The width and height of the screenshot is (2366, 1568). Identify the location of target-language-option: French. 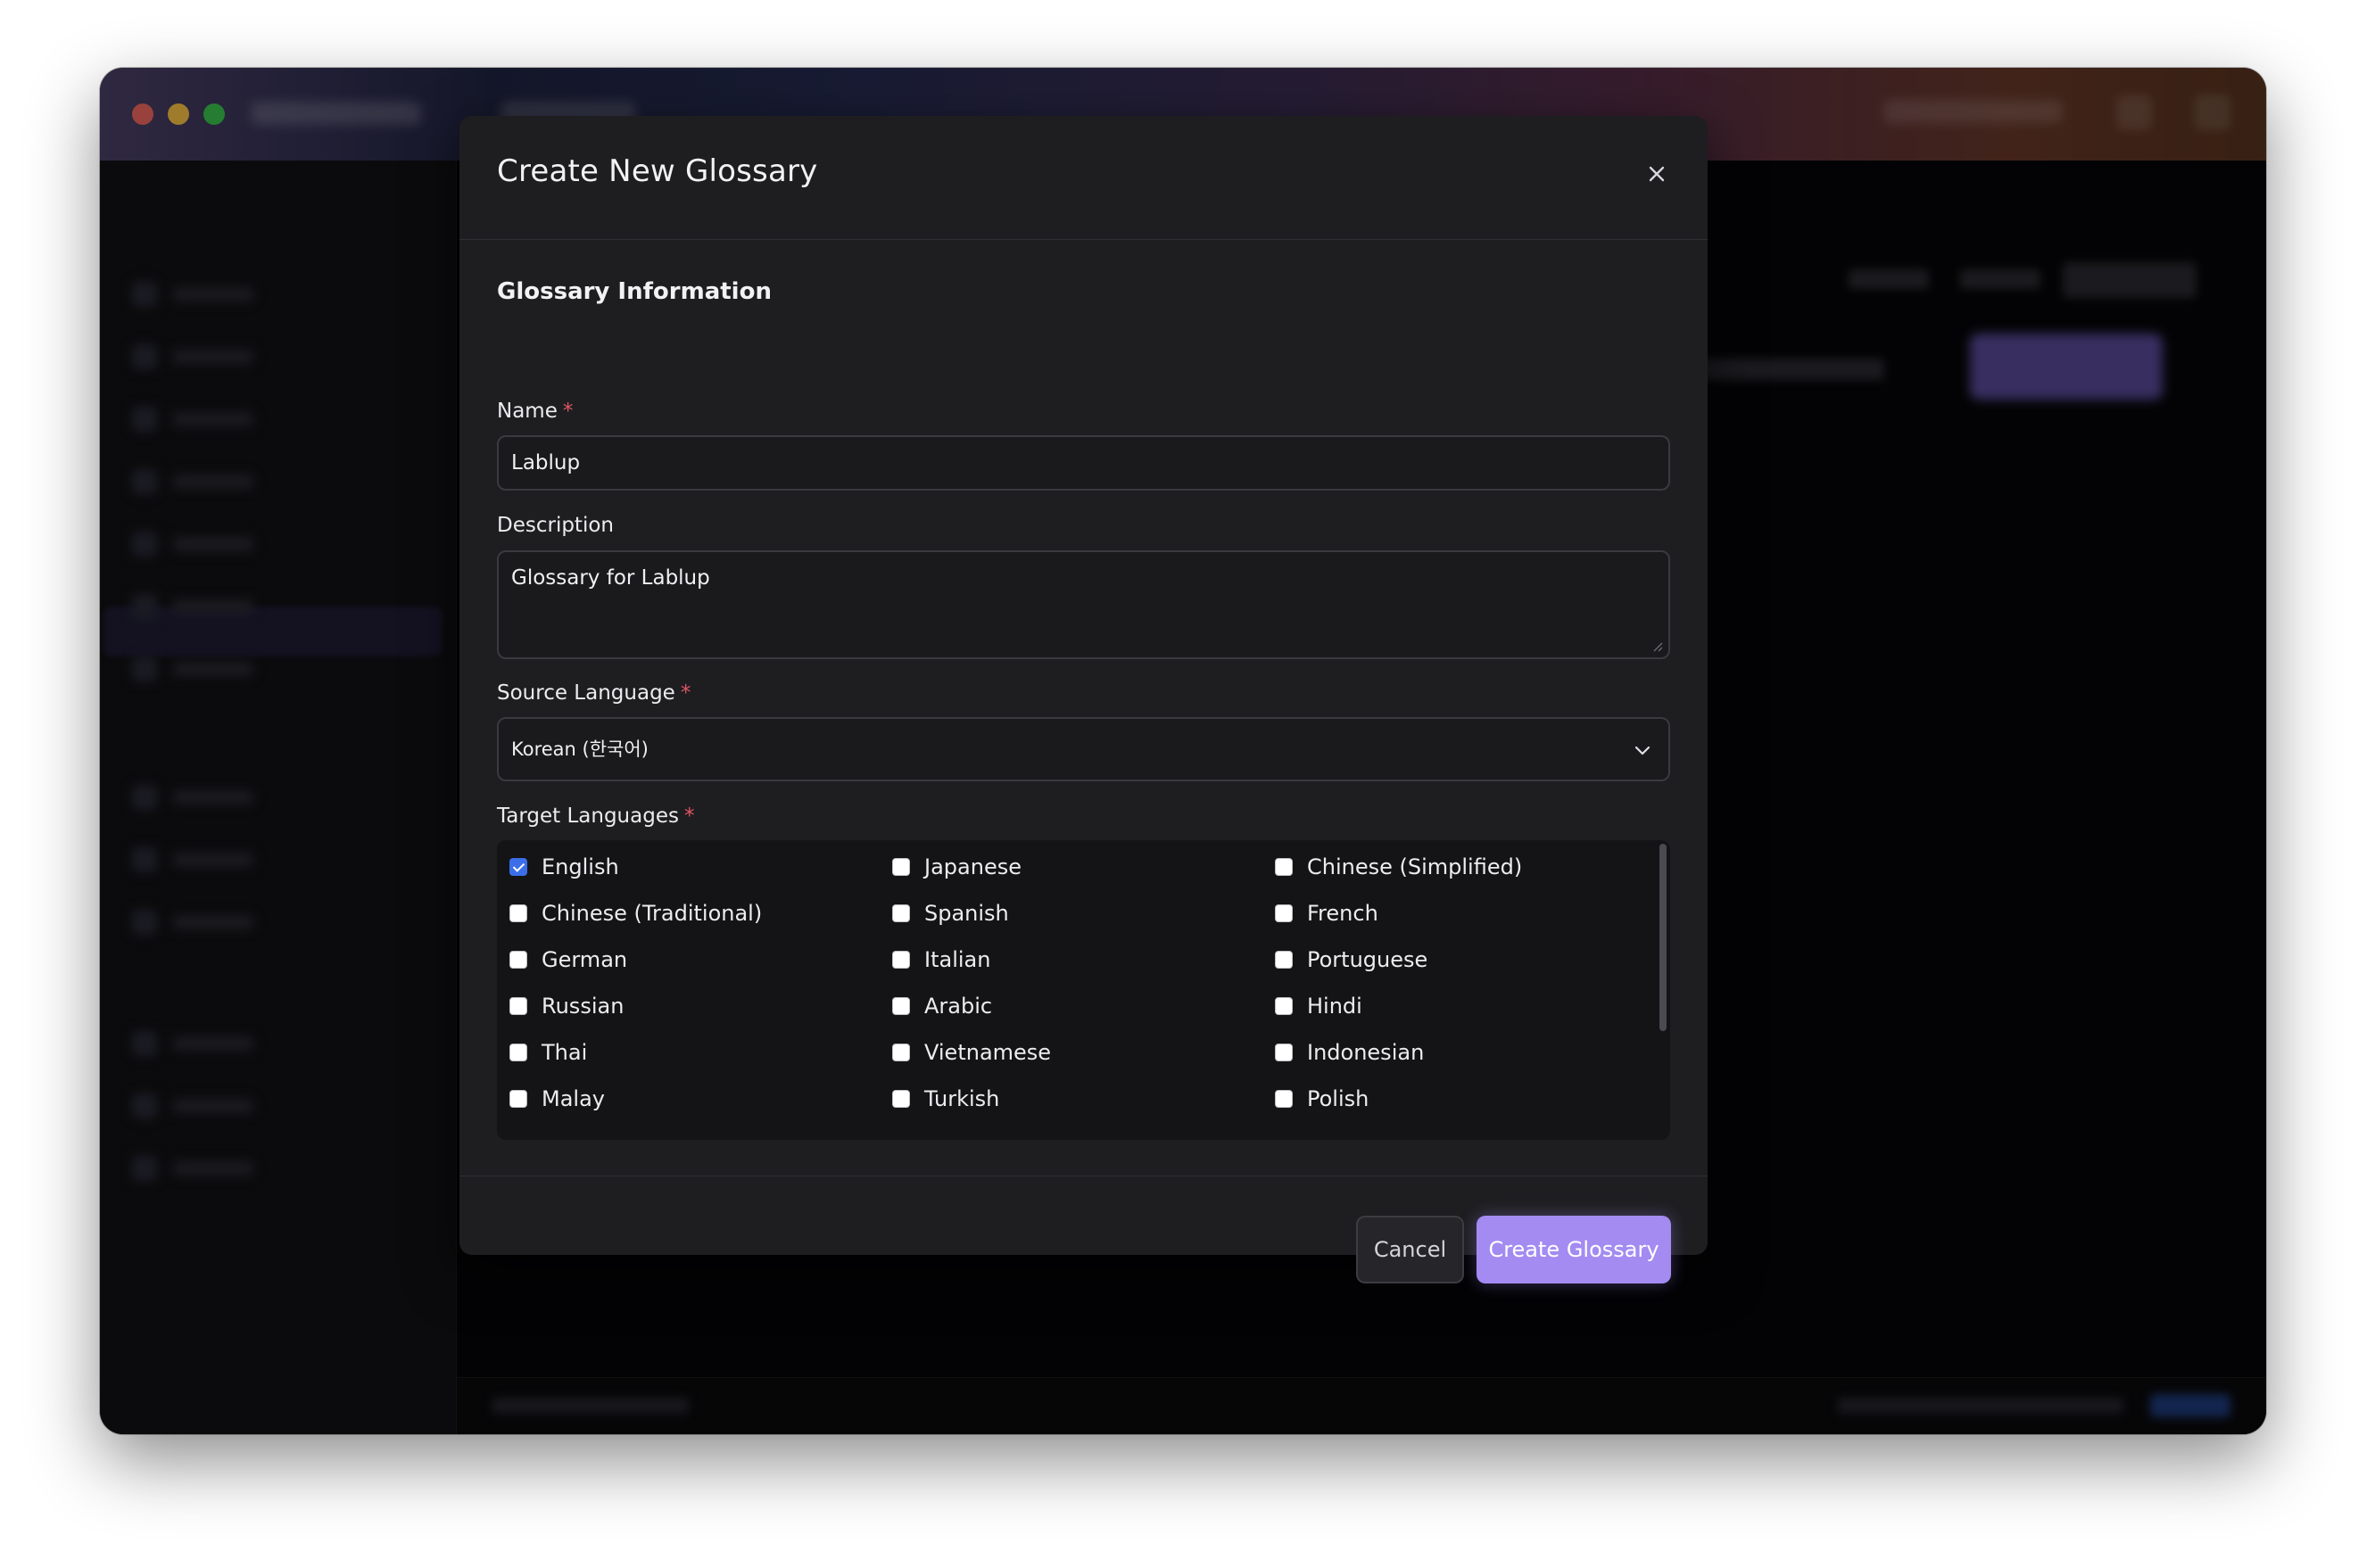
(1326, 913).